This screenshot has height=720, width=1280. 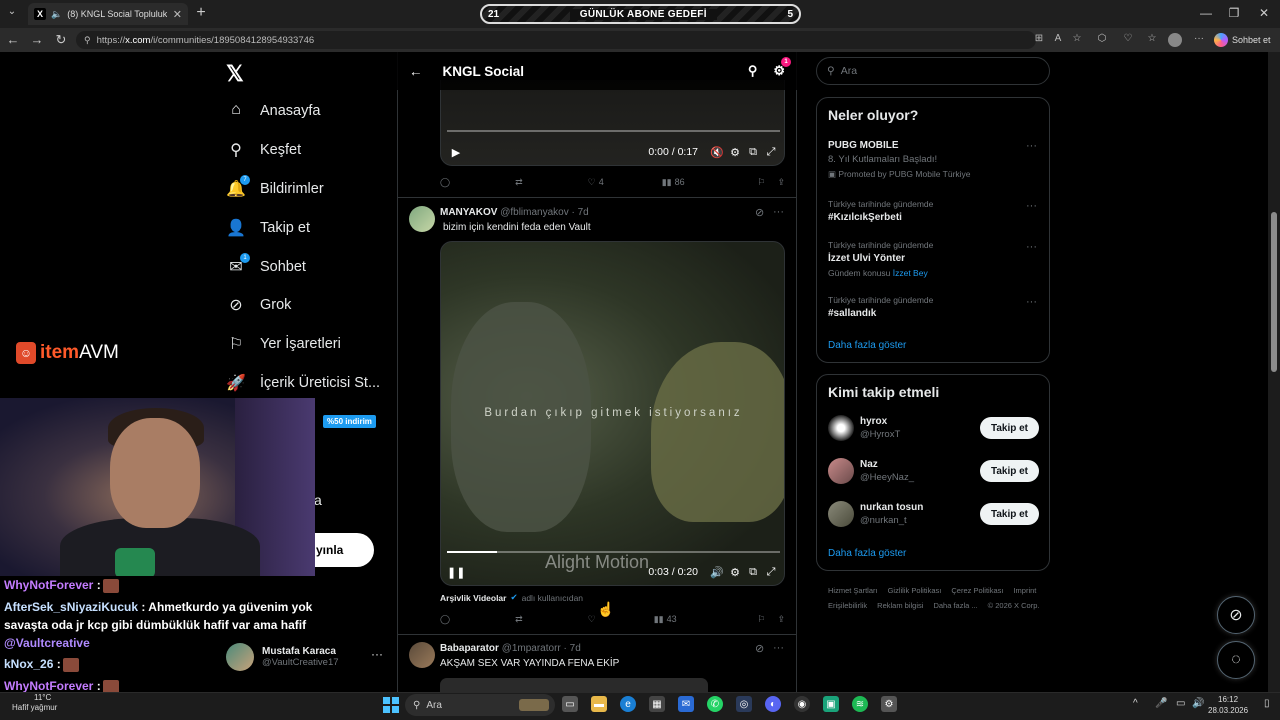 I want to click on new-tab-button: +, so click(x=201, y=13).